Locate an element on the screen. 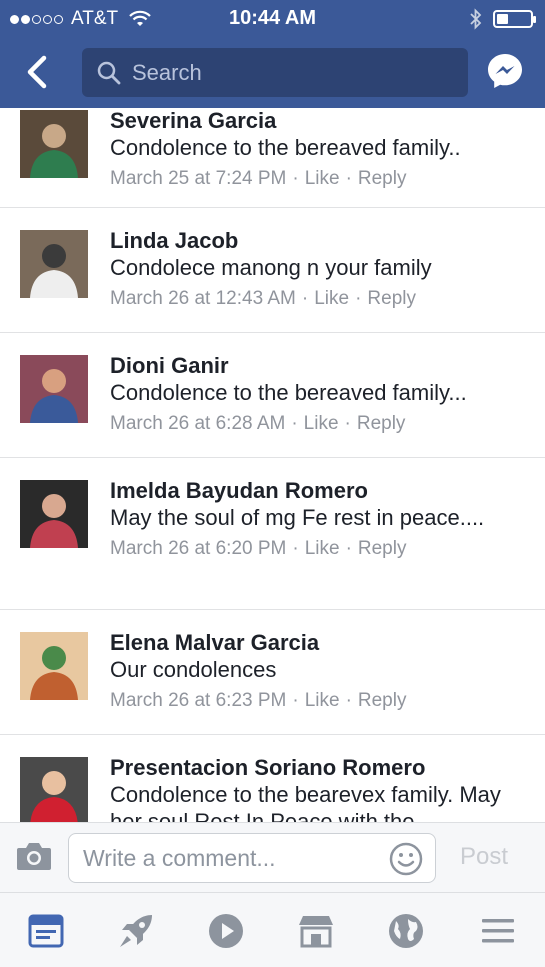  top-bar: AT&T 10:44 AM Search is located at coordinates (272, 54).